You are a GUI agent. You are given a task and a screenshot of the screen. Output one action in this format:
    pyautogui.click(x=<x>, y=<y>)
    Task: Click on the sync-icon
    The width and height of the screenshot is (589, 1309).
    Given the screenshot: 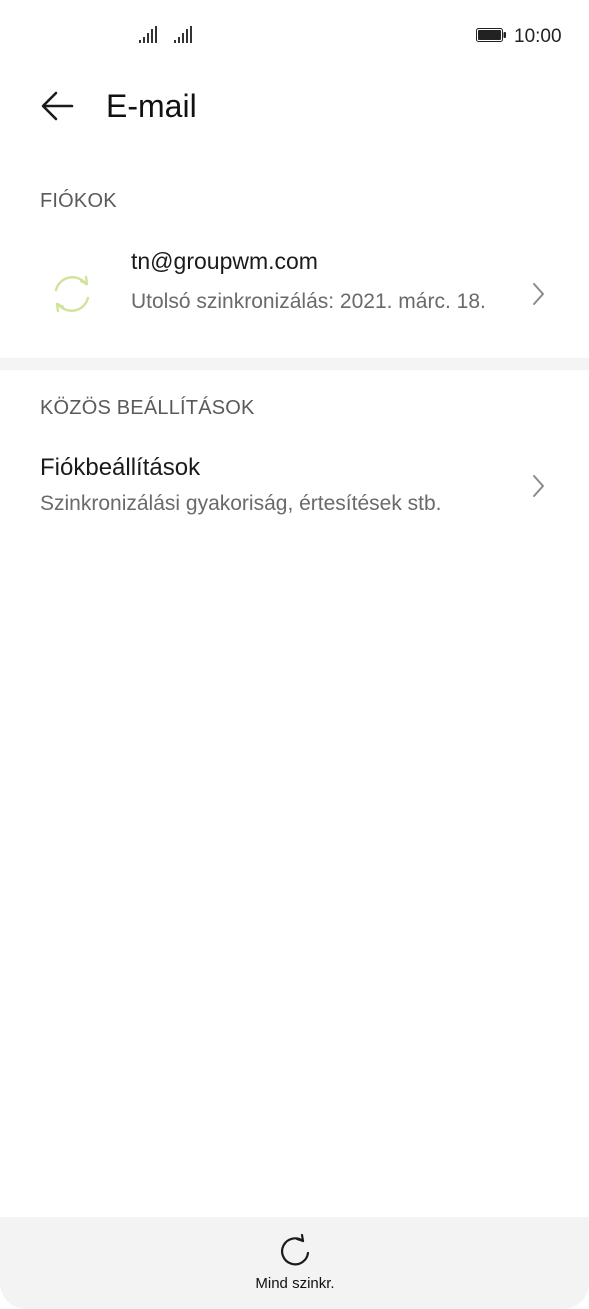 What is the action you would take?
    pyautogui.click(x=72, y=294)
    